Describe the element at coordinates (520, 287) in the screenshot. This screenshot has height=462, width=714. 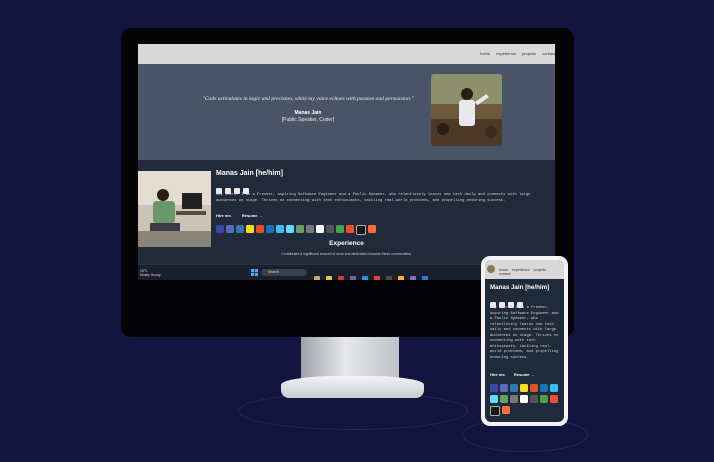
I see `mobile-name: Manas Jain [he/him]` at that location.